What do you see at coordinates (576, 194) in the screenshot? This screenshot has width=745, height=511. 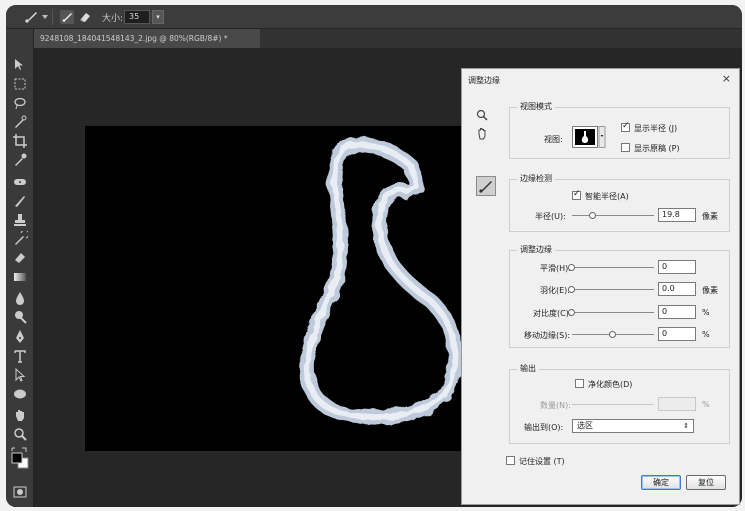 I see `smart-radius-checkbox` at bounding box center [576, 194].